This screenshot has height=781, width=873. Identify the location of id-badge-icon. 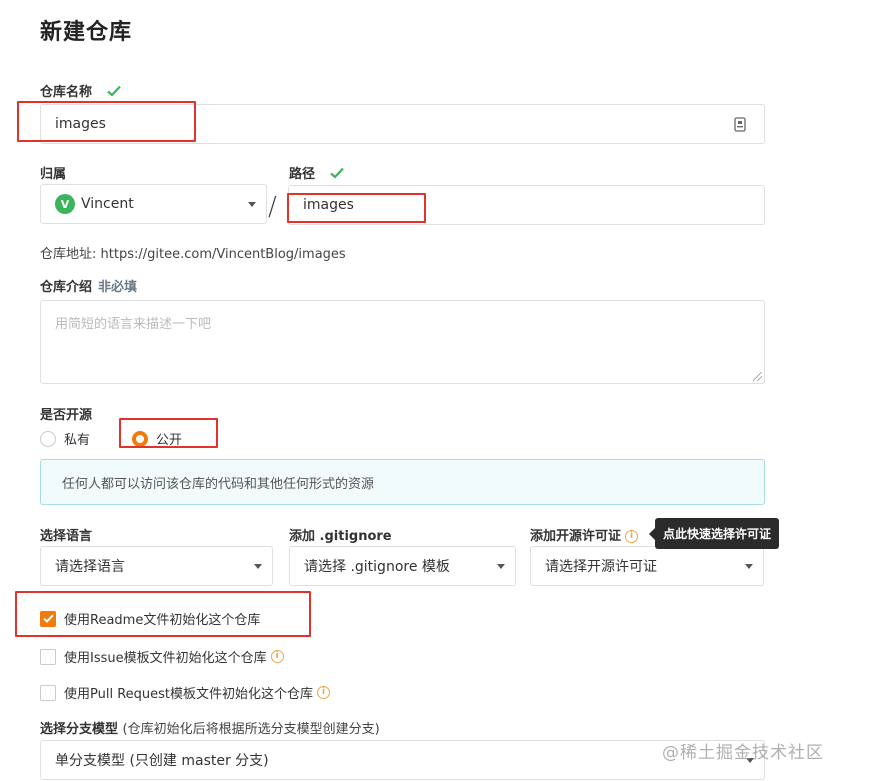
(740, 124).